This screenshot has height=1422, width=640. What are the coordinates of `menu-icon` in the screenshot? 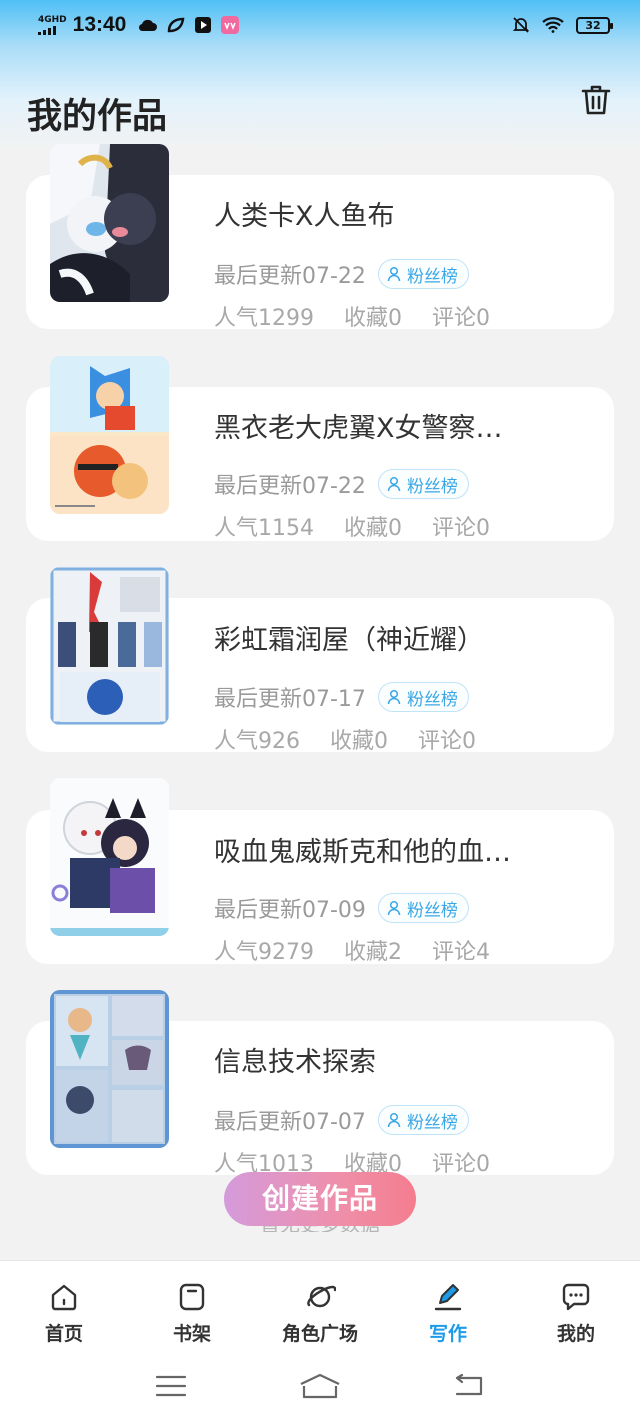 It's located at (171, 1386).